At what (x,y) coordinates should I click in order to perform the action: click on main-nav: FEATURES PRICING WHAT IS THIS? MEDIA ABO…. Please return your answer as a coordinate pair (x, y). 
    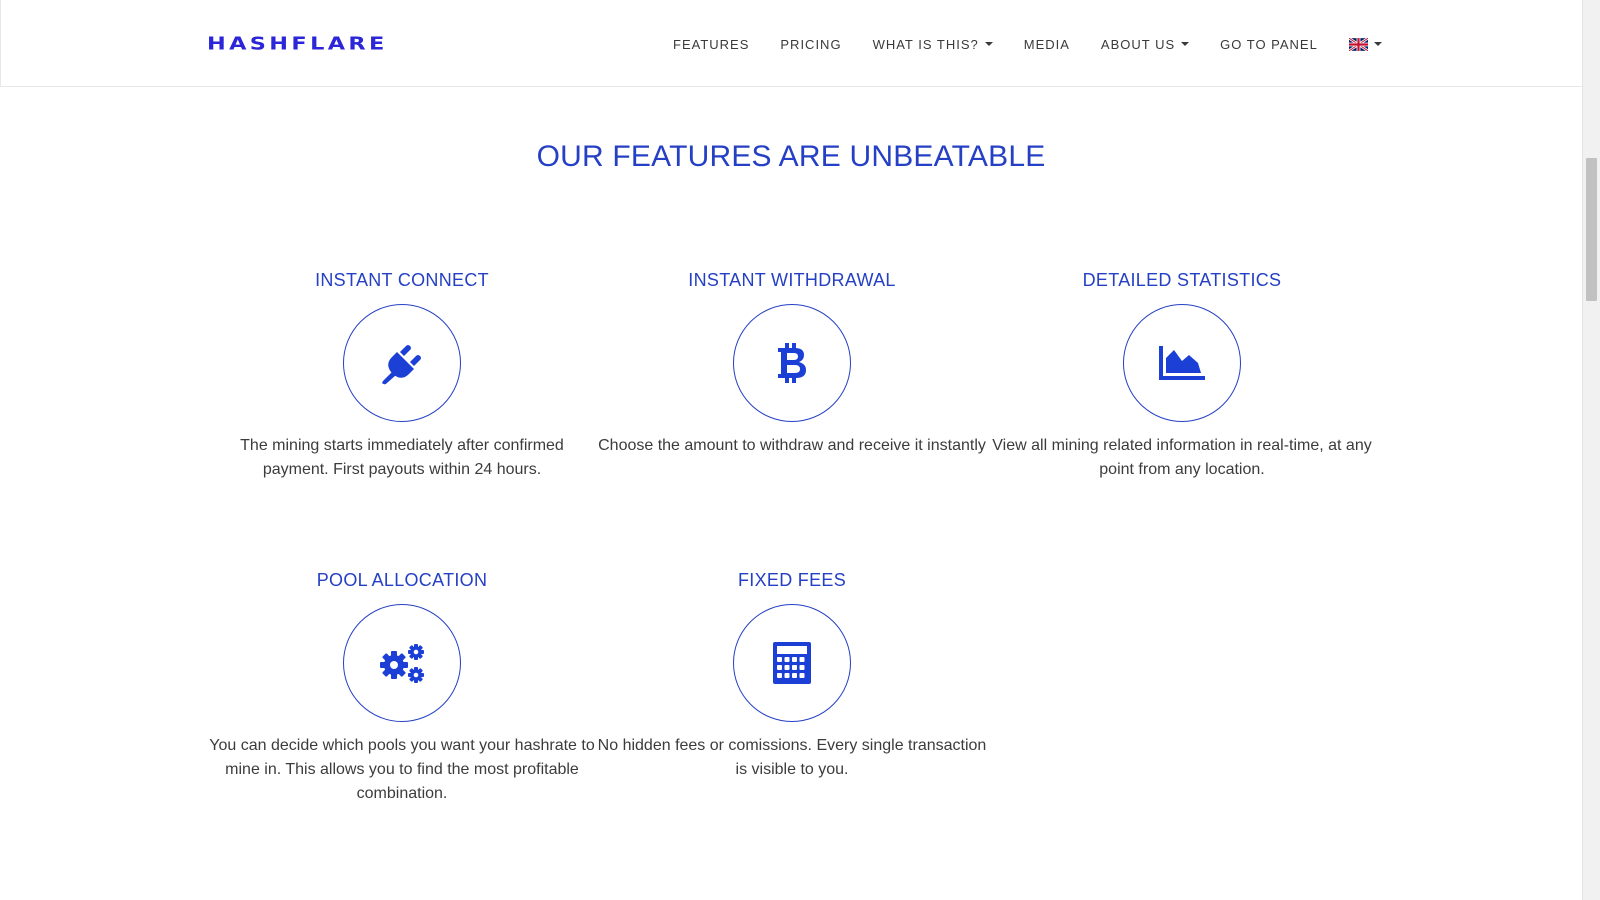
    Looking at the image, I should click on (1027, 44).